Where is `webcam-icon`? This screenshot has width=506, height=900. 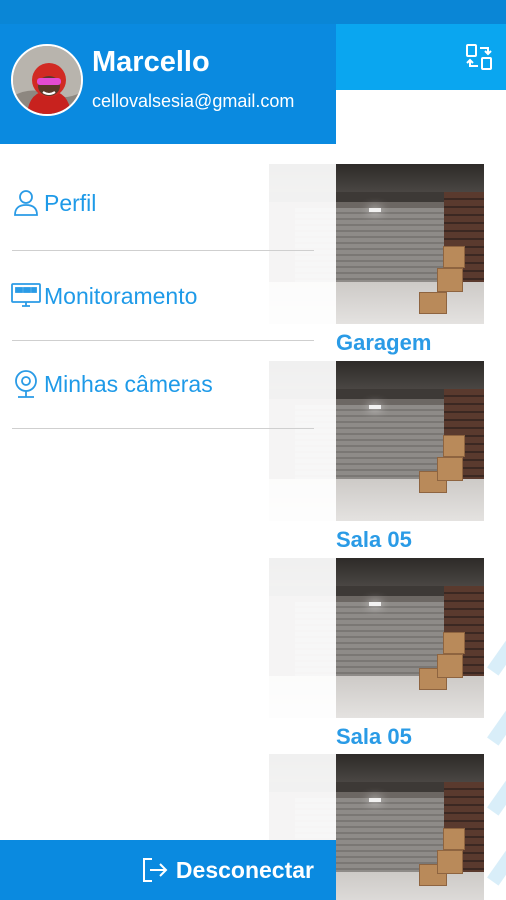 webcam-icon is located at coordinates (26, 384).